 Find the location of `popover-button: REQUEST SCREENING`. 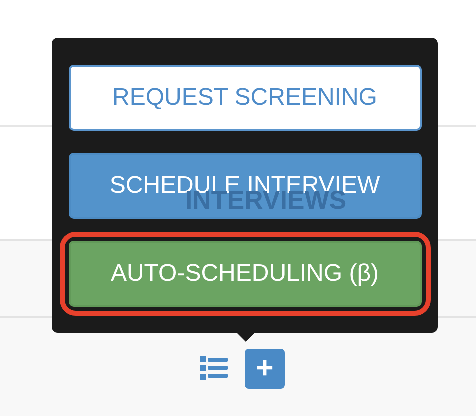

popover-button: REQUEST SCREENING is located at coordinates (245, 98).